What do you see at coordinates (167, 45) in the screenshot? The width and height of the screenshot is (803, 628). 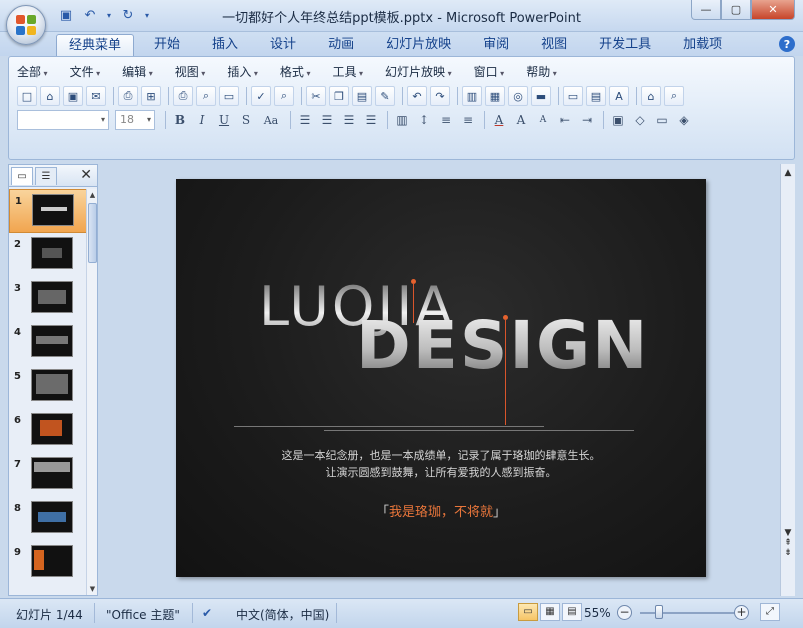 I see `tab-home: 开始` at bounding box center [167, 45].